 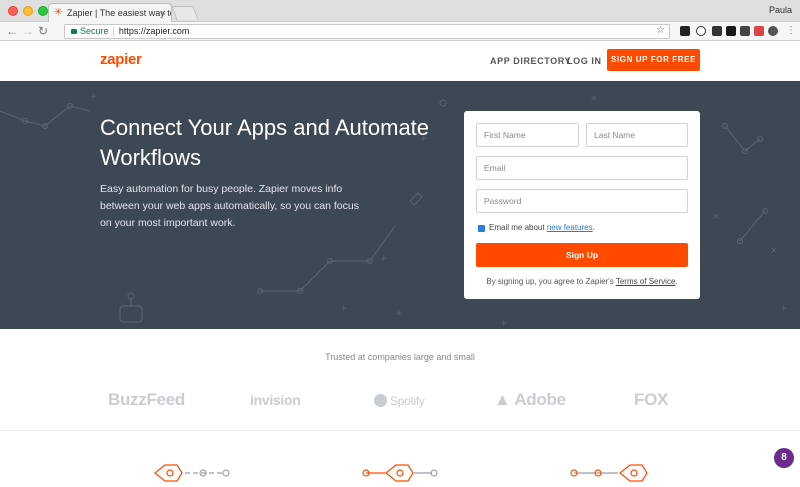 What do you see at coordinates (43, 11) in the screenshot?
I see `maximize-window-button` at bounding box center [43, 11].